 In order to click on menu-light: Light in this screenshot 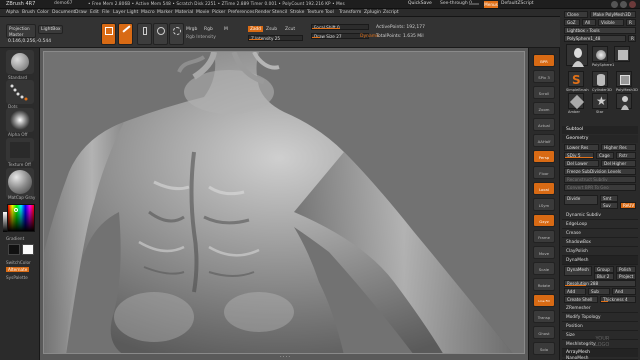, I will do `click(132, 12)`.